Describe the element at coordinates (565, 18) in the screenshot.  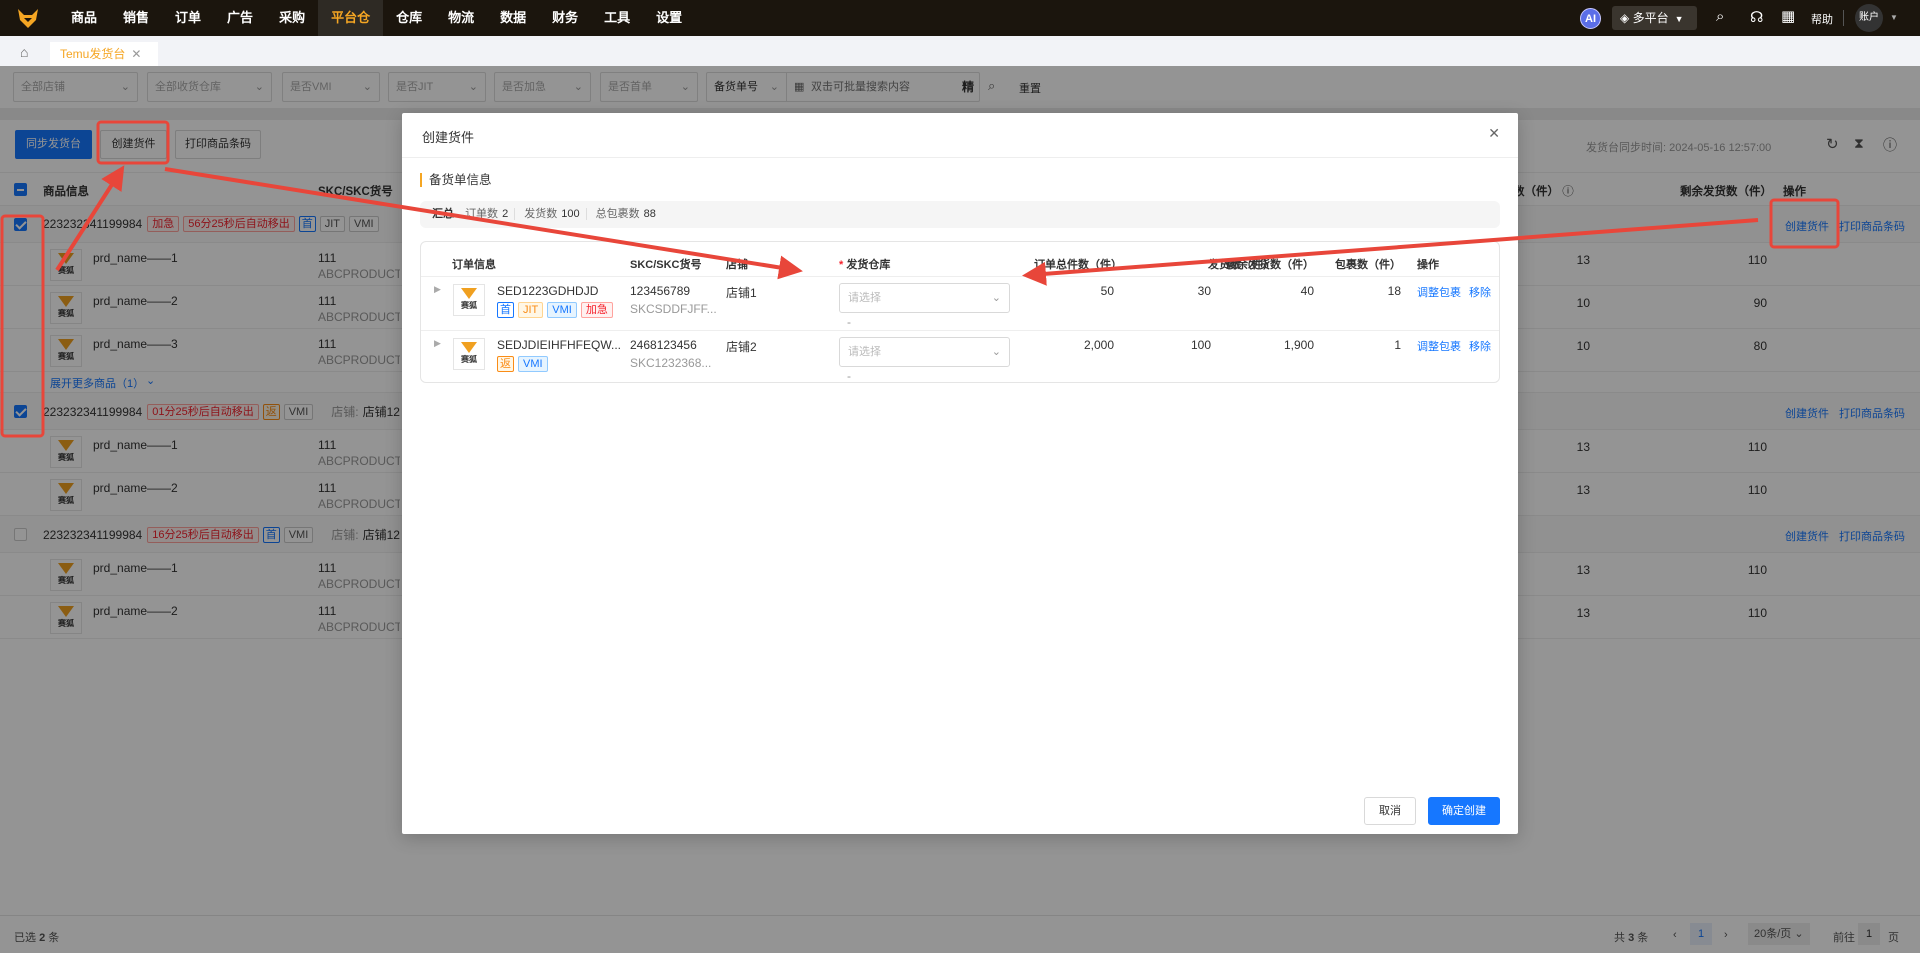
I see `nav-item: 财务` at that location.